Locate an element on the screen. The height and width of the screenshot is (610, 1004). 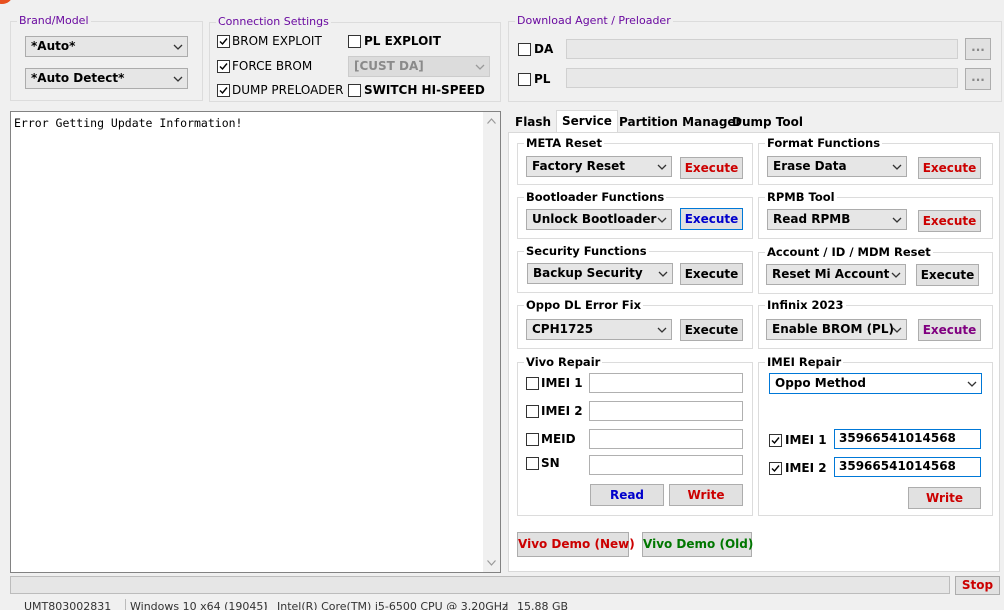
scroll-up-icon is located at coordinates (491, 121).